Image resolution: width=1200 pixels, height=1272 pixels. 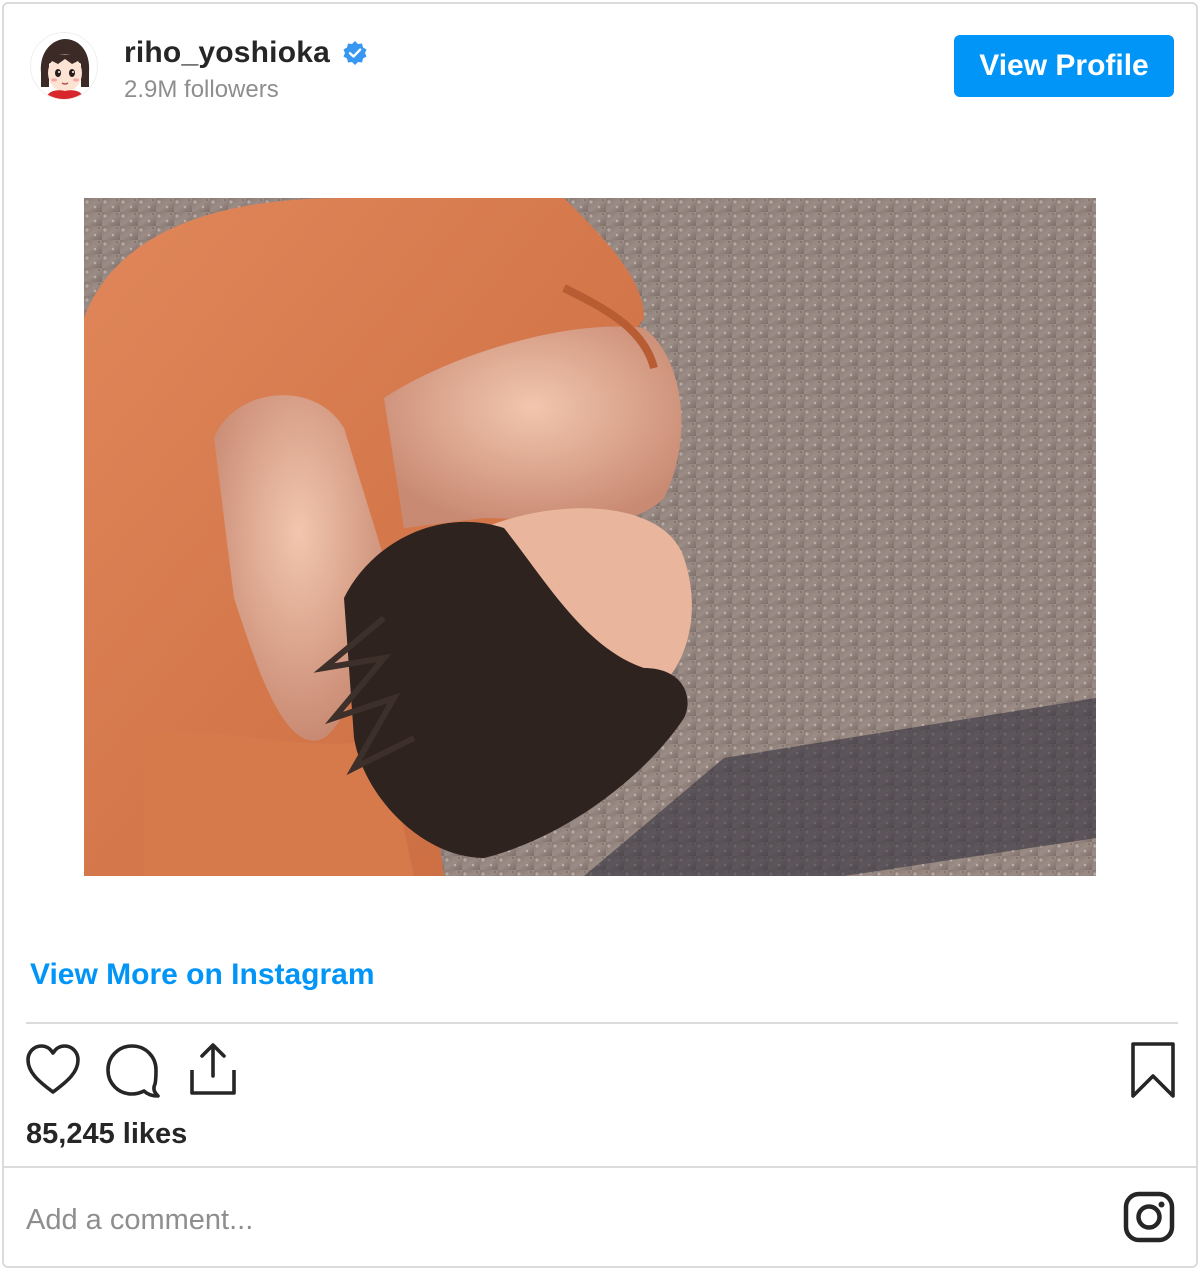 I want to click on follower-count: 2.9M followers, so click(x=201, y=89).